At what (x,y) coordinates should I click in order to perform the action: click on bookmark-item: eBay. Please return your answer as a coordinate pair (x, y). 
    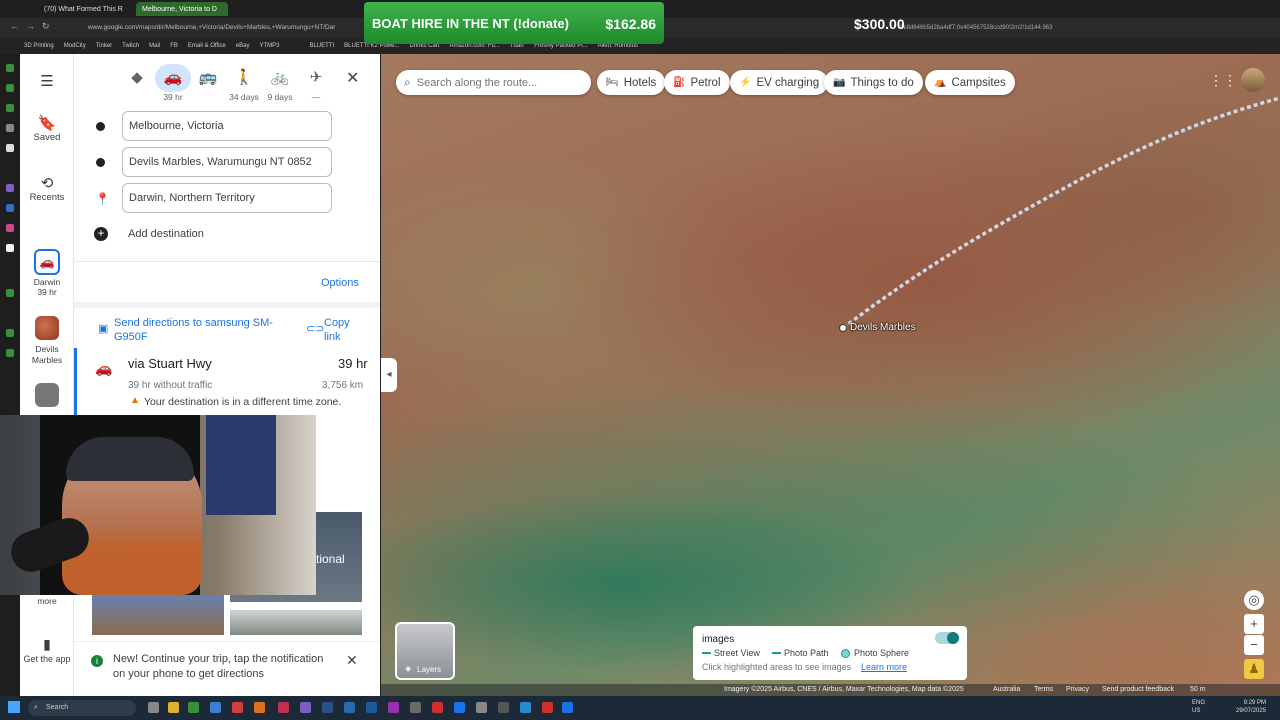
    Looking at the image, I should click on (243, 46).